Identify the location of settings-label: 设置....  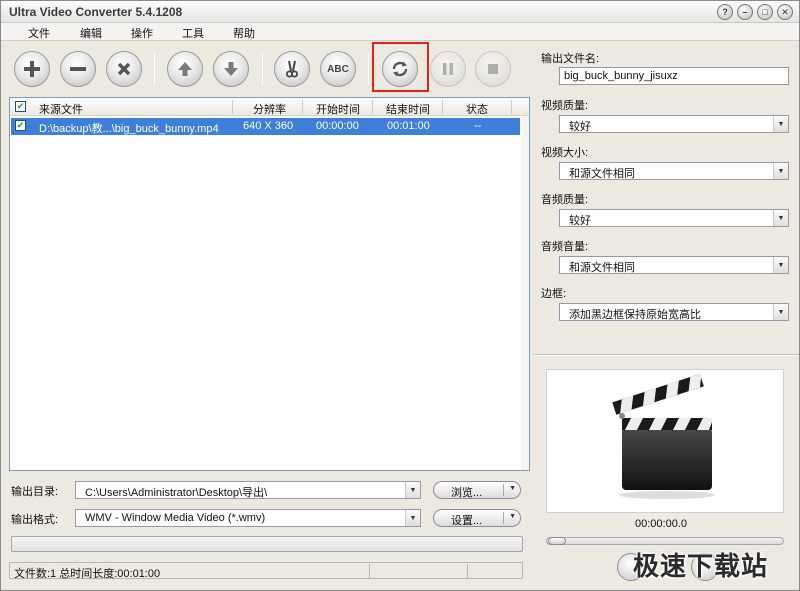
(467, 521).